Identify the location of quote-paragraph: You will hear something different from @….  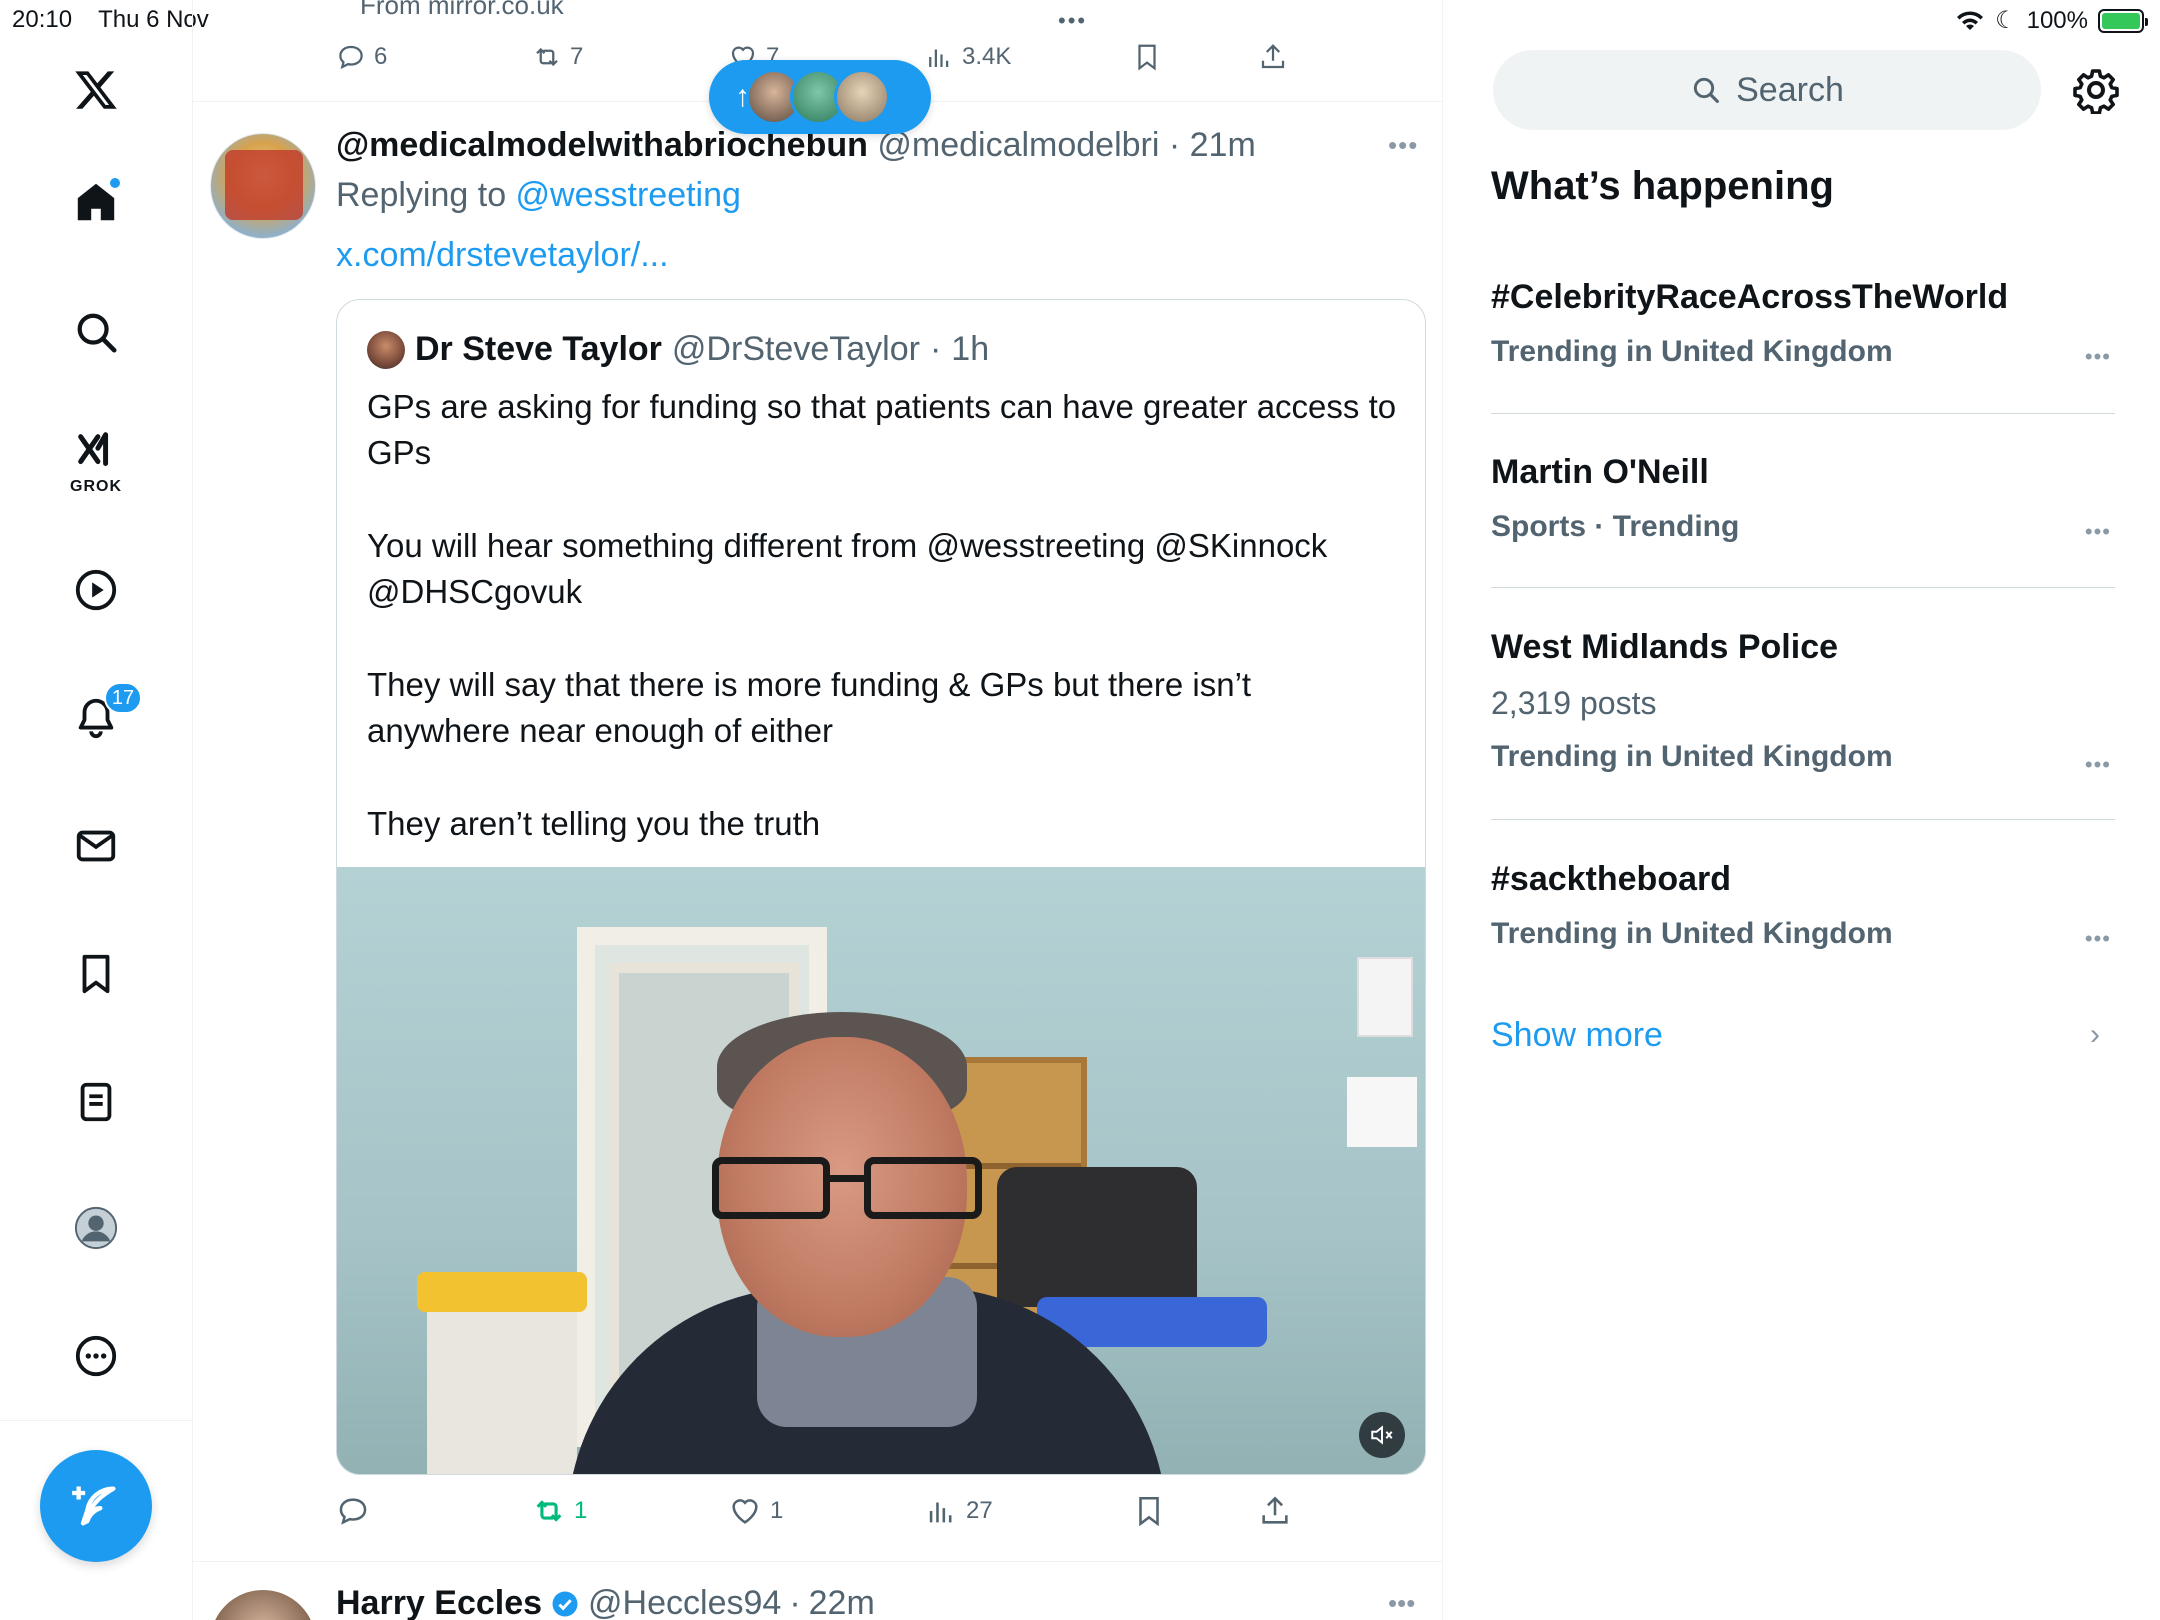
(847, 568).